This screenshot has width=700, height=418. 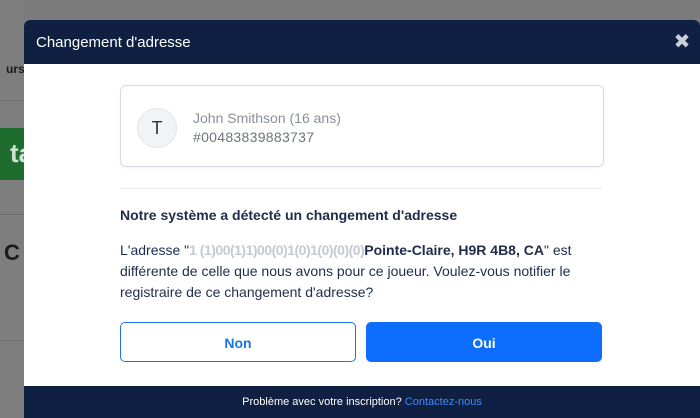 I want to click on background-text-fragment: urs, so click(x=15, y=69).